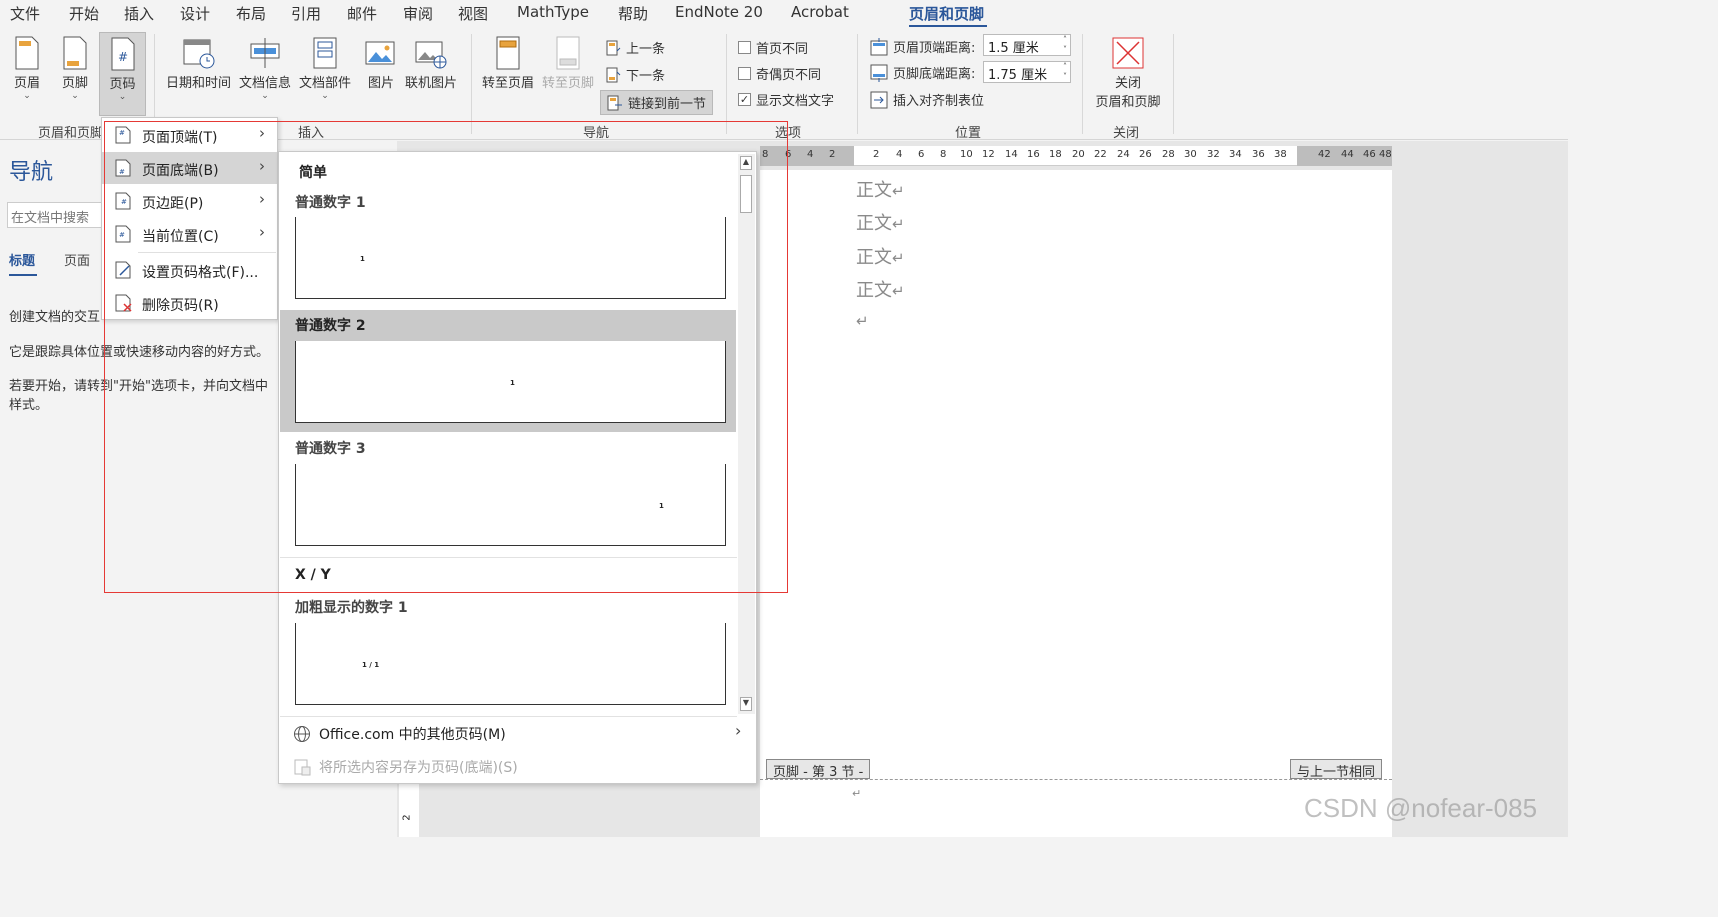  What do you see at coordinates (330, 203) in the screenshot?
I see `gallery-label-plain1: 普通数字 1` at bounding box center [330, 203].